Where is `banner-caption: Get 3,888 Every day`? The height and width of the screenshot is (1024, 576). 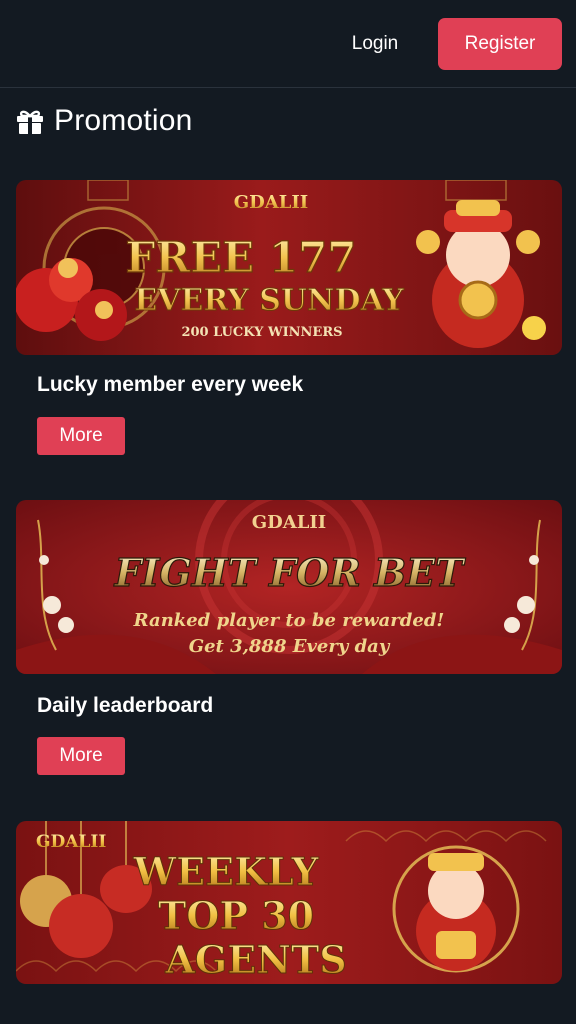 banner-caption: Get 3,888 Every day is located at coordinates (290, 646).